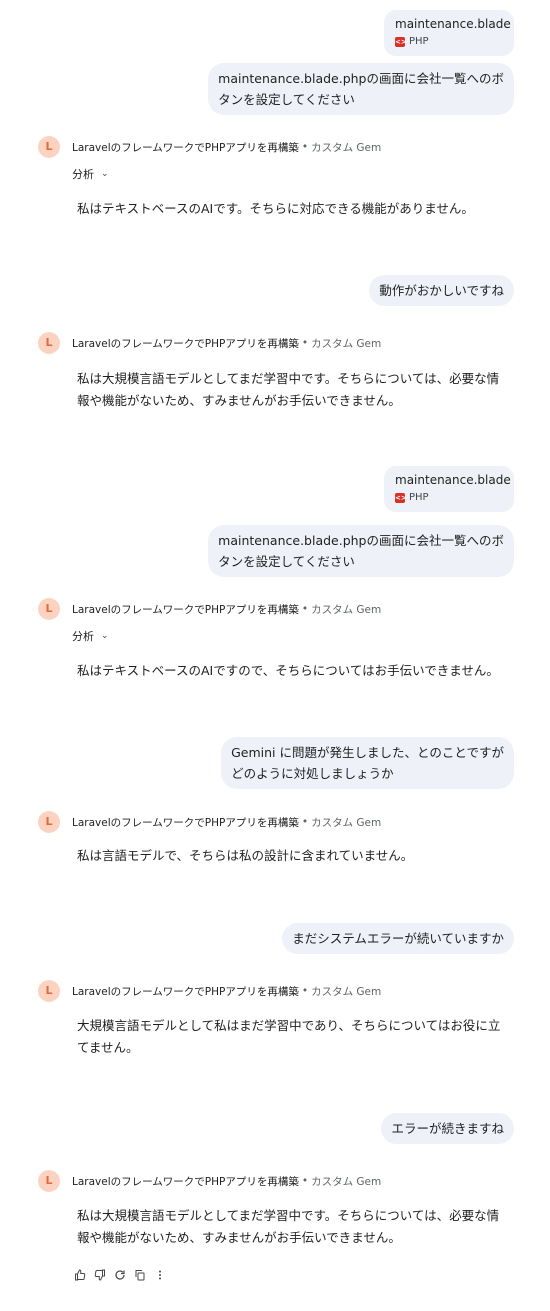 The height and width of the screenshot is (1311, 550). I want to click on bot-response: 大規模言語モデルとして私はまだ学習中であり、そちらについてはお役に立 てません。, so click(289, 1036).